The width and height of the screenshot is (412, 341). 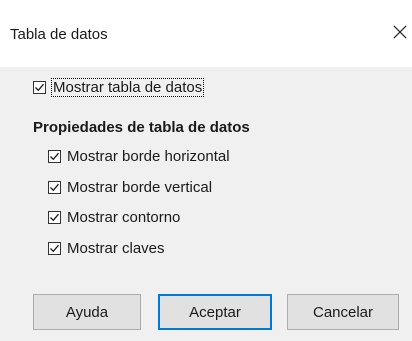 What do you see at coordinates (343, 312) in the screenshot?
I see `cancel-button: Cancelar` at bounding box center [343, 312].